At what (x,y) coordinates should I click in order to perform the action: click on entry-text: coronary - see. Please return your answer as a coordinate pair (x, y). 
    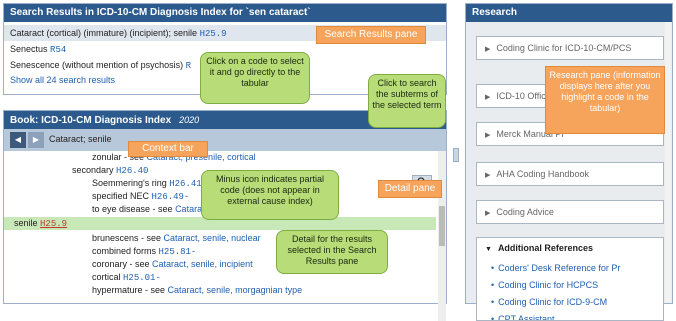
    Looking at the image, I should click on (122, 264).